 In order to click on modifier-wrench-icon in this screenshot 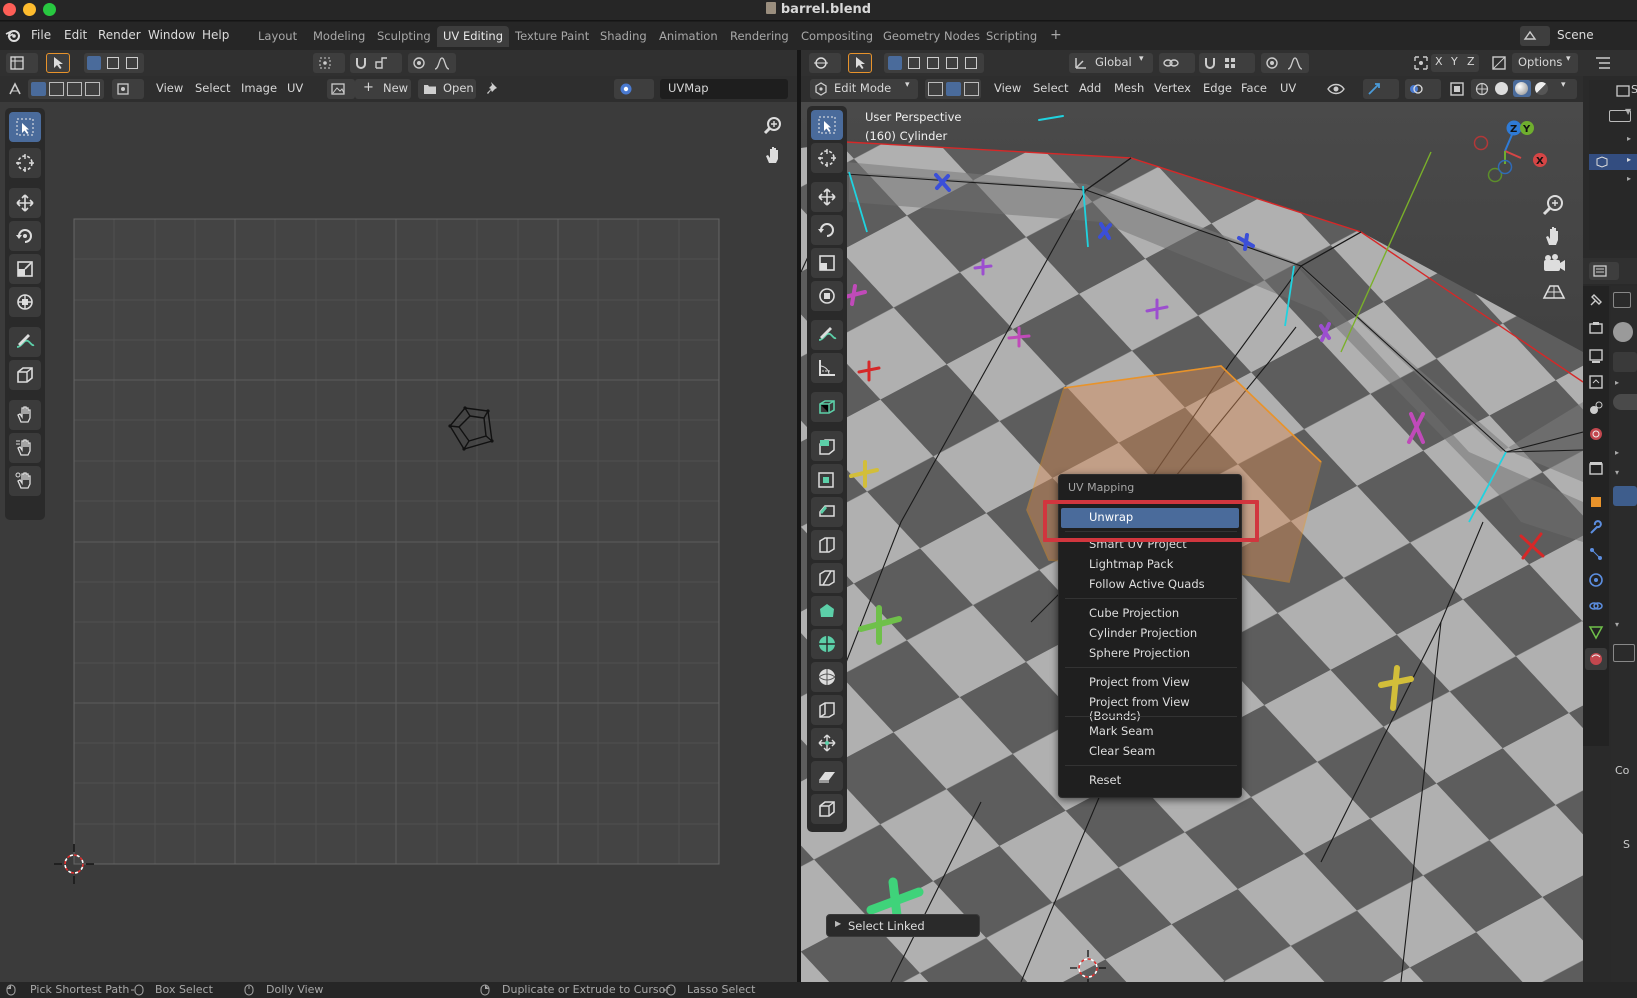, I will do `click(1596, 528)`.